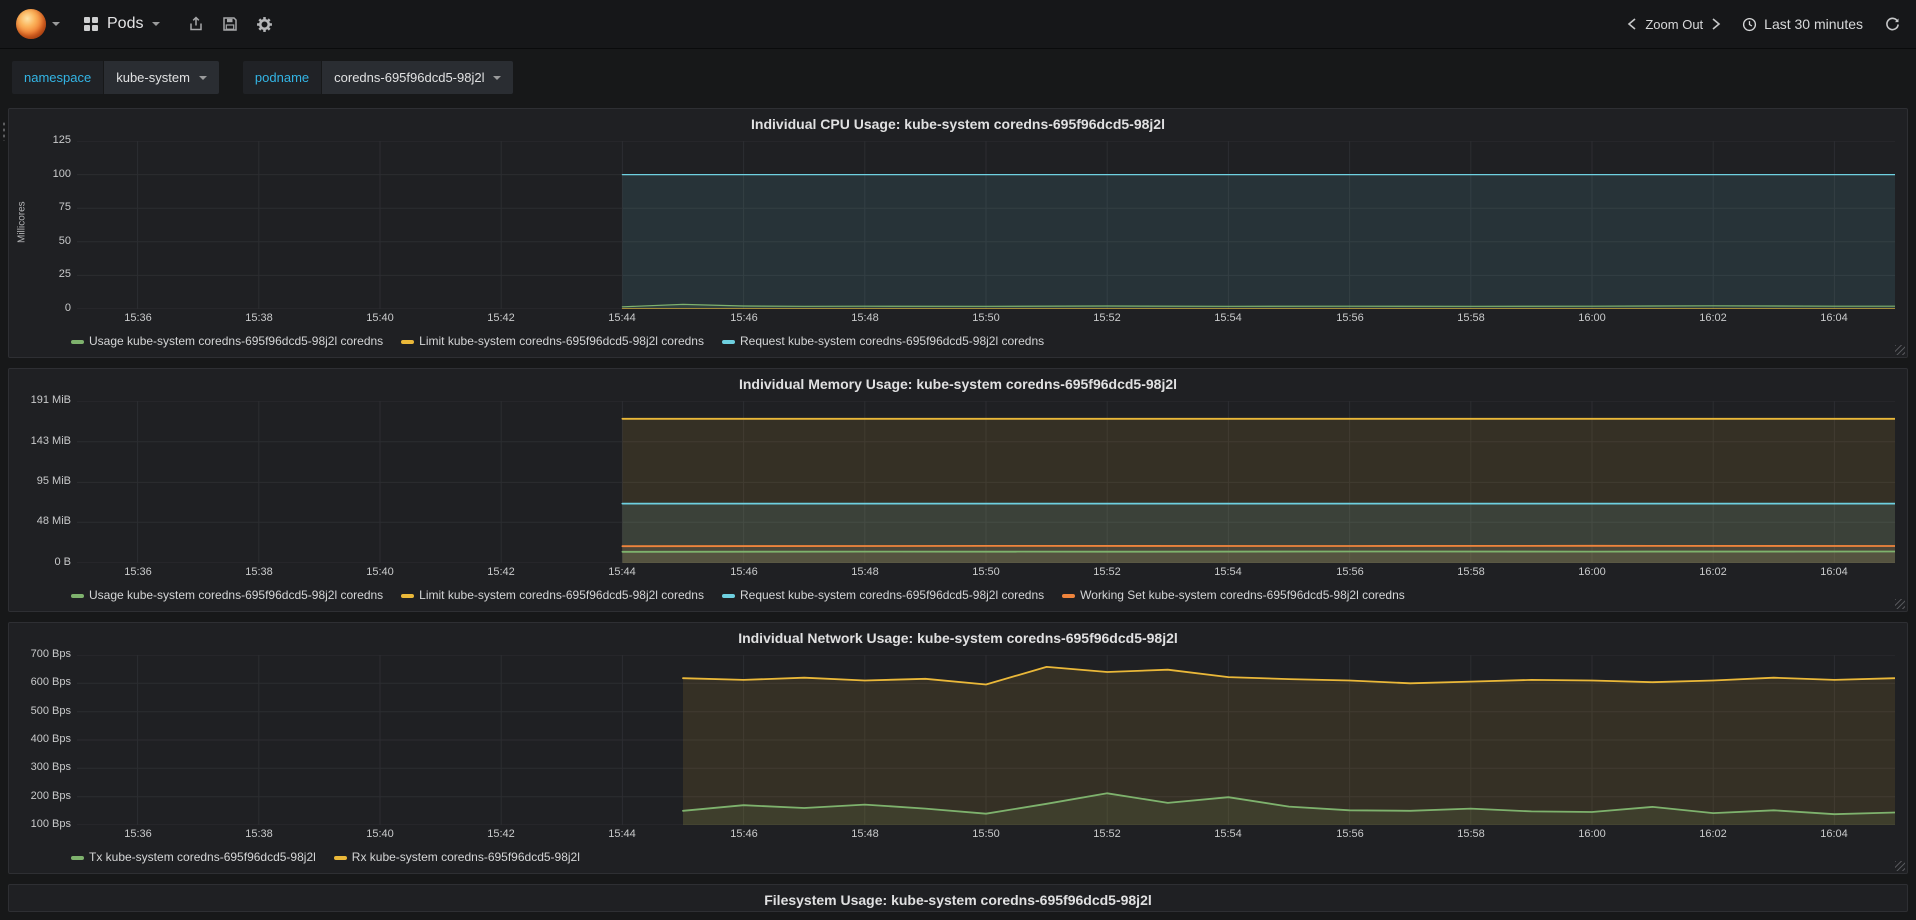  I want to click on dashboard-picker-button: Pods, so click(122, 24).